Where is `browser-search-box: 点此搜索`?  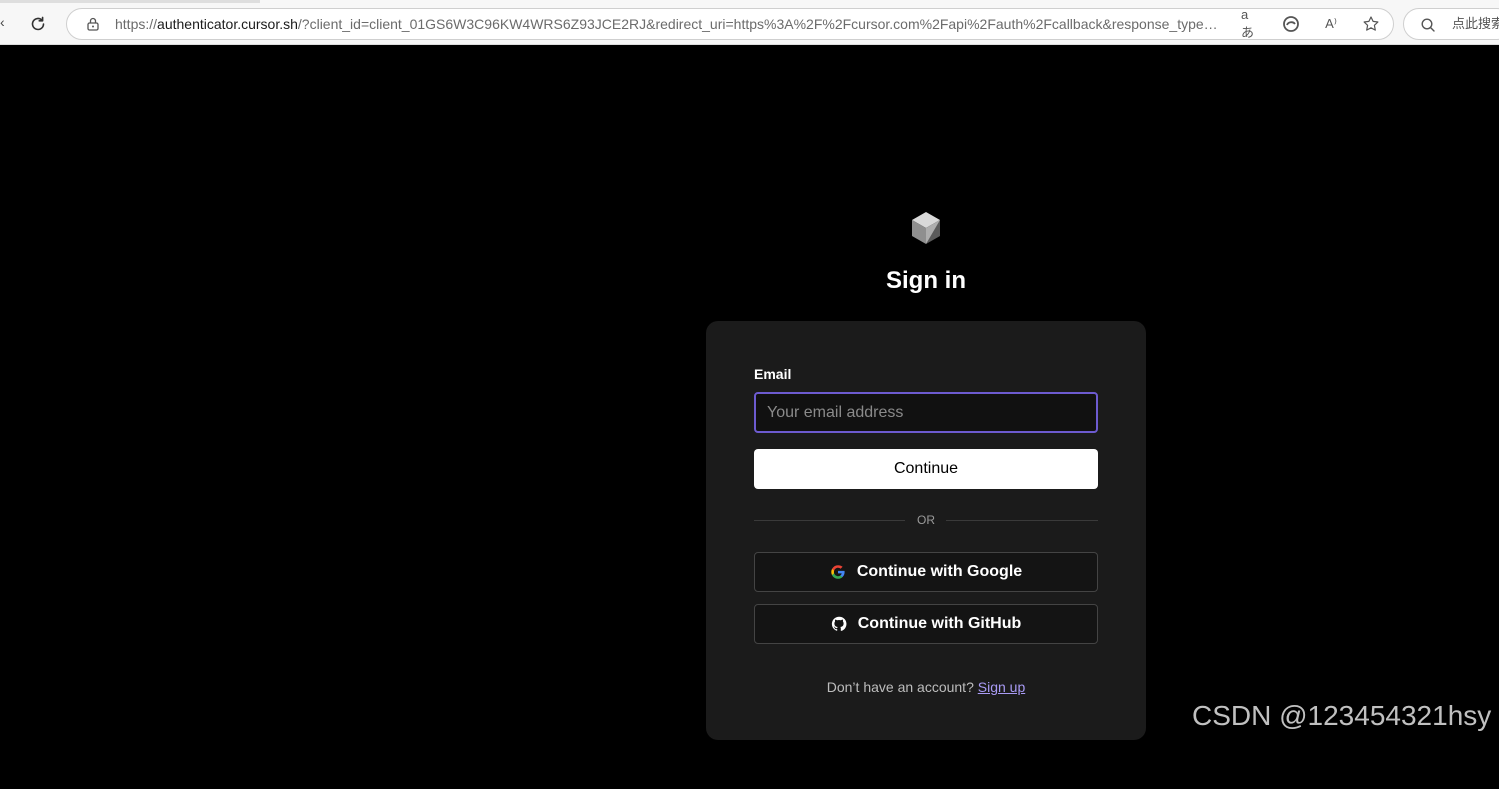 browser-search-box: 点此搜索 is located at coordinates (1451, 24).